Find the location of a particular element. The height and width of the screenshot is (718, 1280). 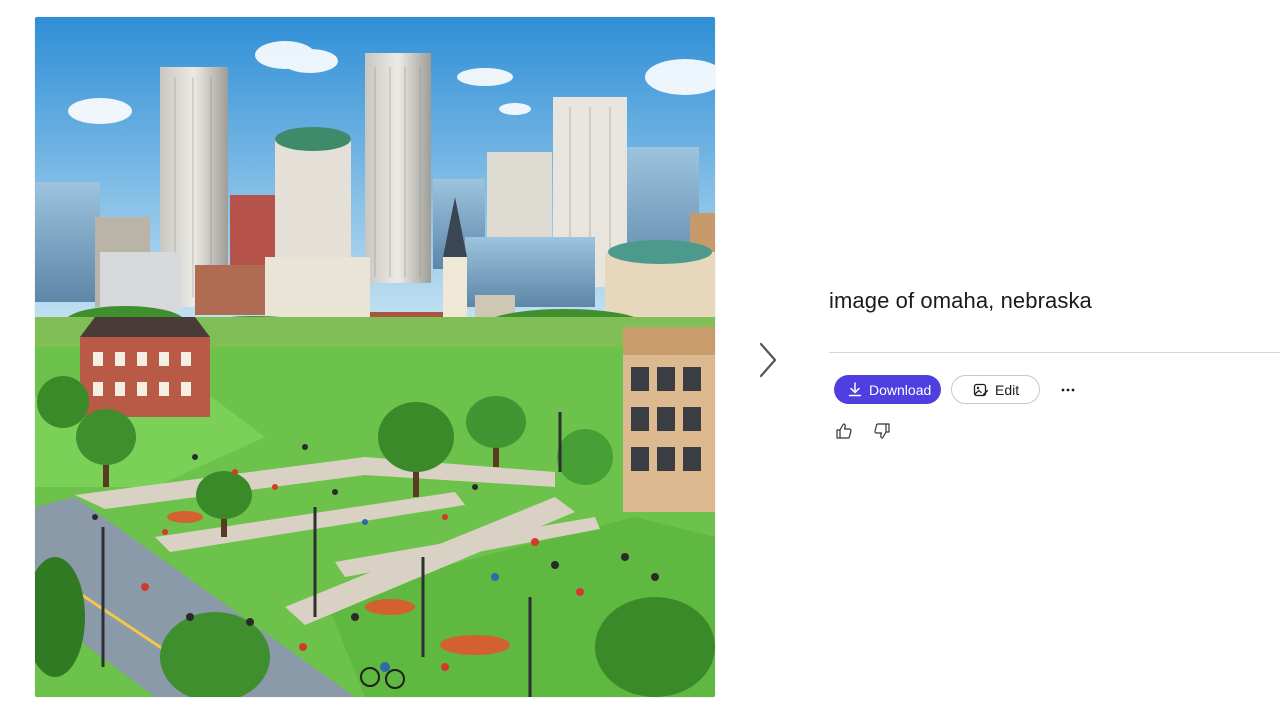

more-options-button is located at coordinates (1068, 390).